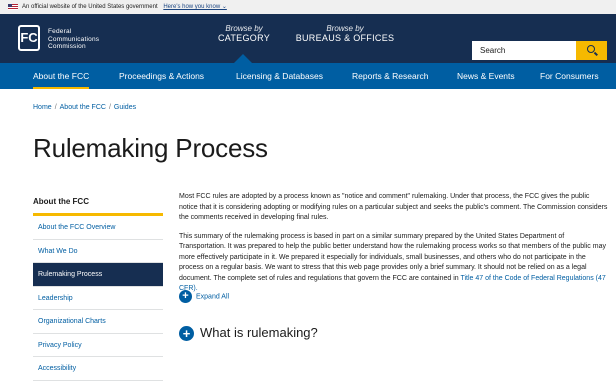  I want to click on nav-licensing-databases: Licensing & Databases, so click(279, 76).